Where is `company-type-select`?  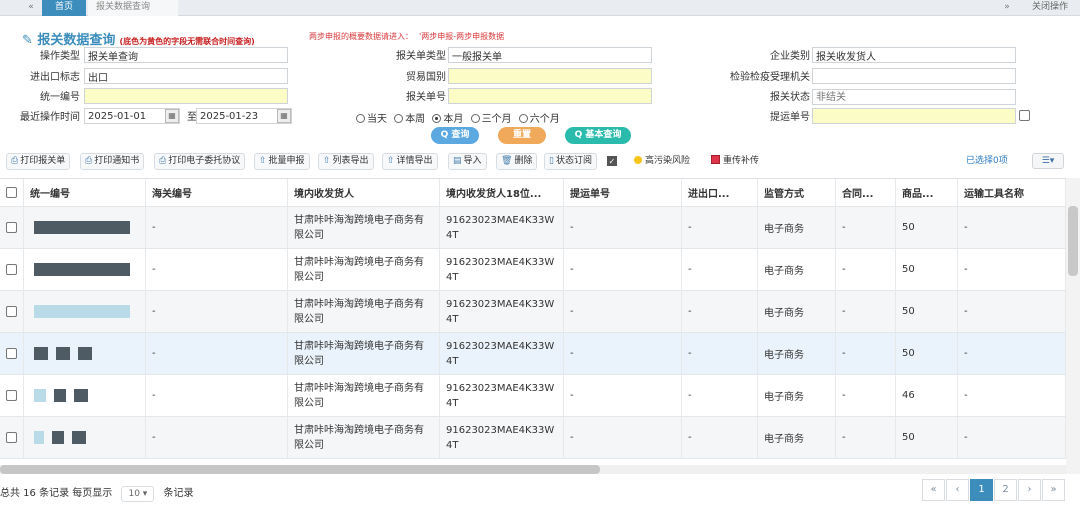 company-type-select is located at coordinates (914, 55).